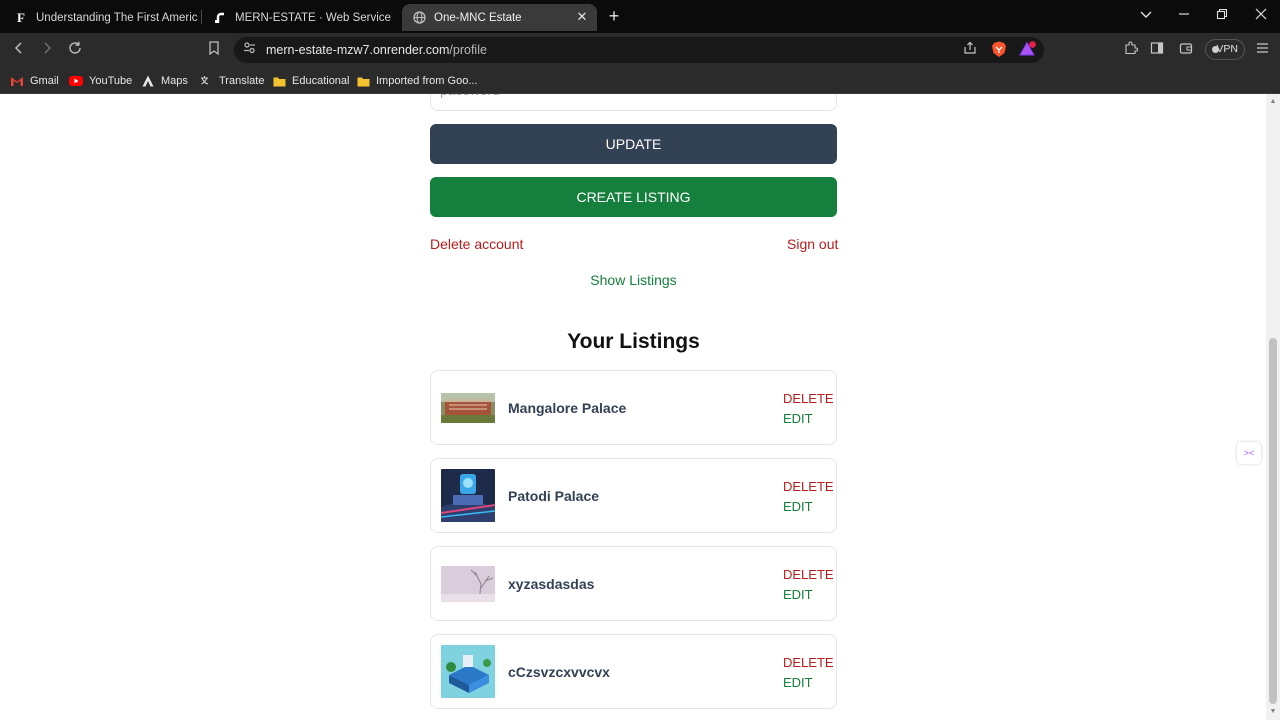  I want to click on listing-name: Mangalore Palace, so click(567, 408).